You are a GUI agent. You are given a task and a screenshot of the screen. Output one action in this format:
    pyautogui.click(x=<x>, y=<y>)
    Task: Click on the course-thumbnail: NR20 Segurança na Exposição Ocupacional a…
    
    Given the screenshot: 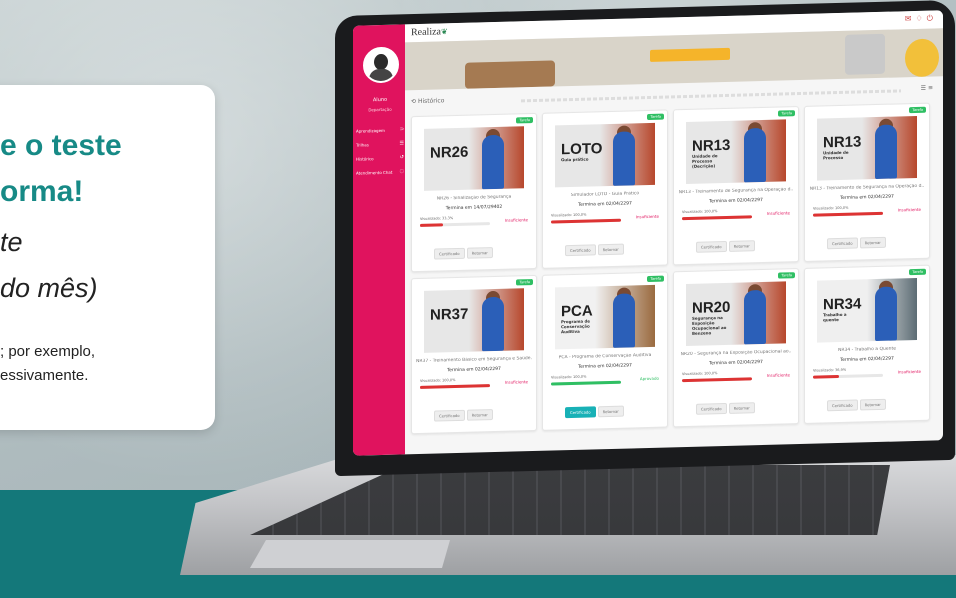 What is the action you would take?
    pyautogui.click(x=736, y=314)
    